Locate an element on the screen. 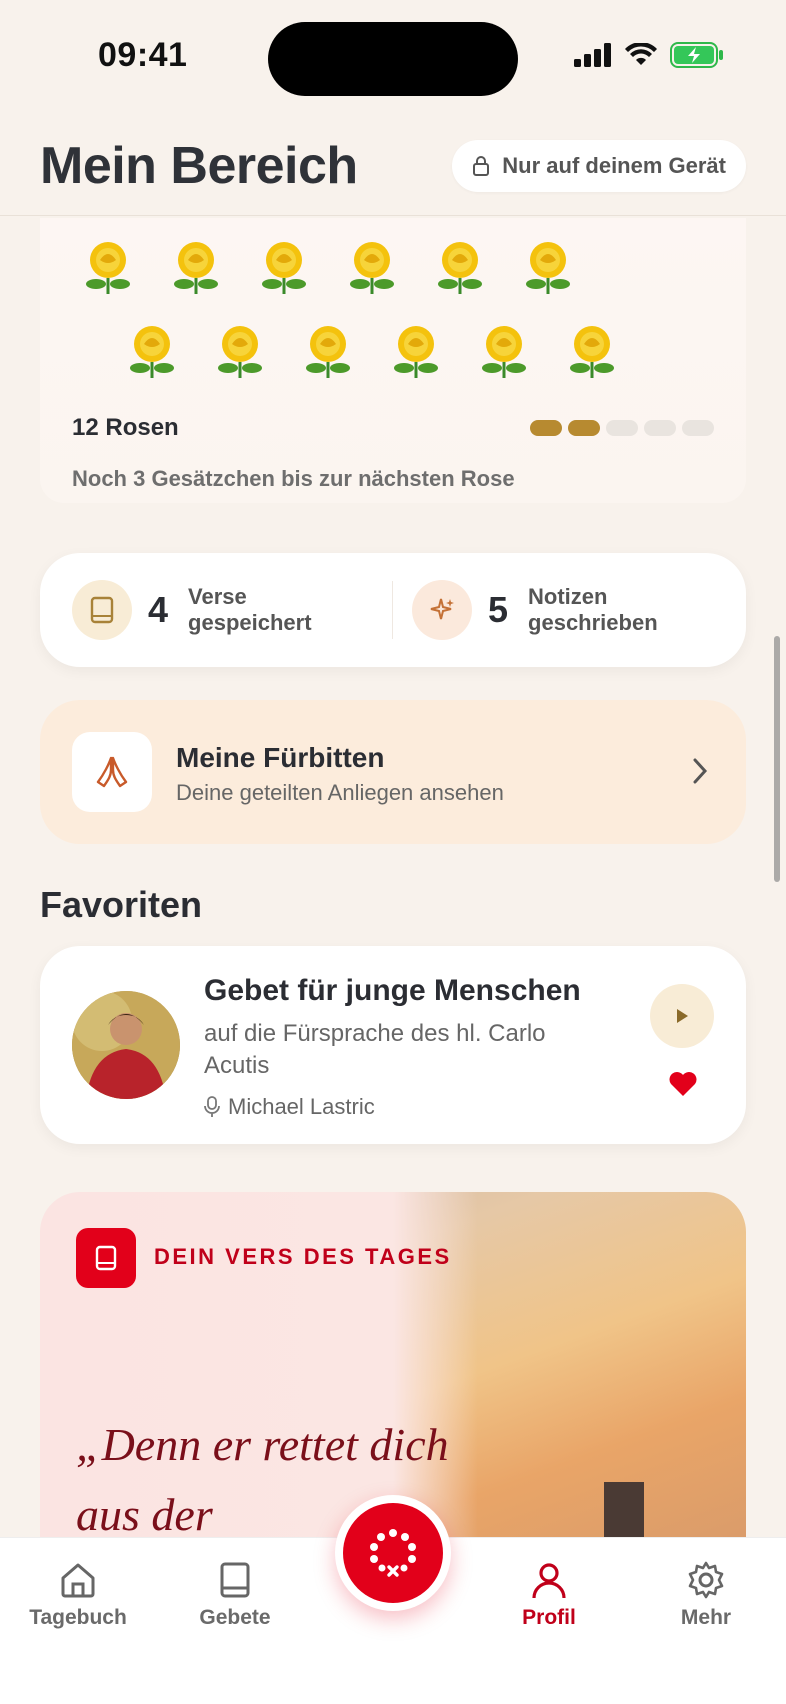 The height and width of the screenshot is (1704, 786). status-bar: 09:41 is located at coordinates (393, 60).